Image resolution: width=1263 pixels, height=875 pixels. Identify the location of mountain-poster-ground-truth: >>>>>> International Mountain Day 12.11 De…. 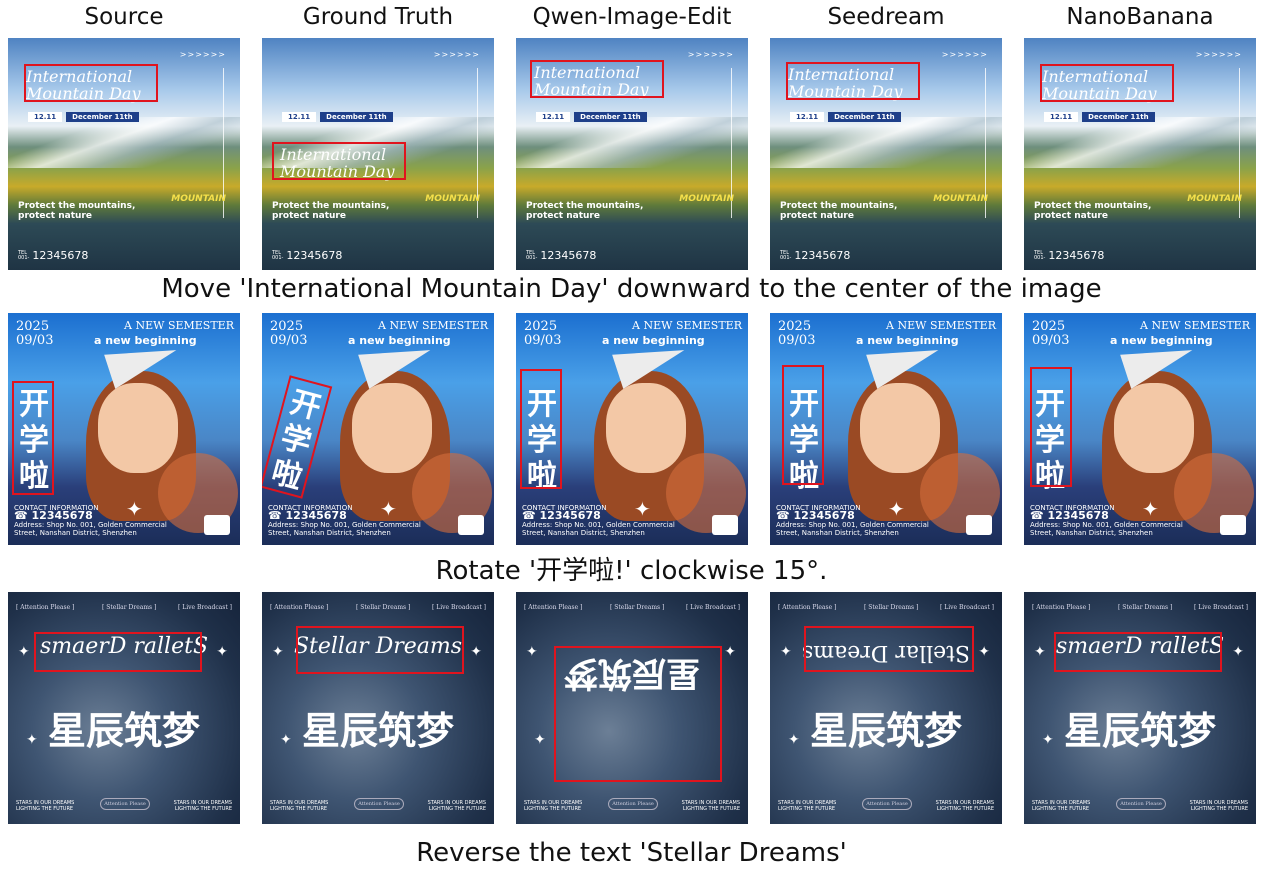
(378, 154).